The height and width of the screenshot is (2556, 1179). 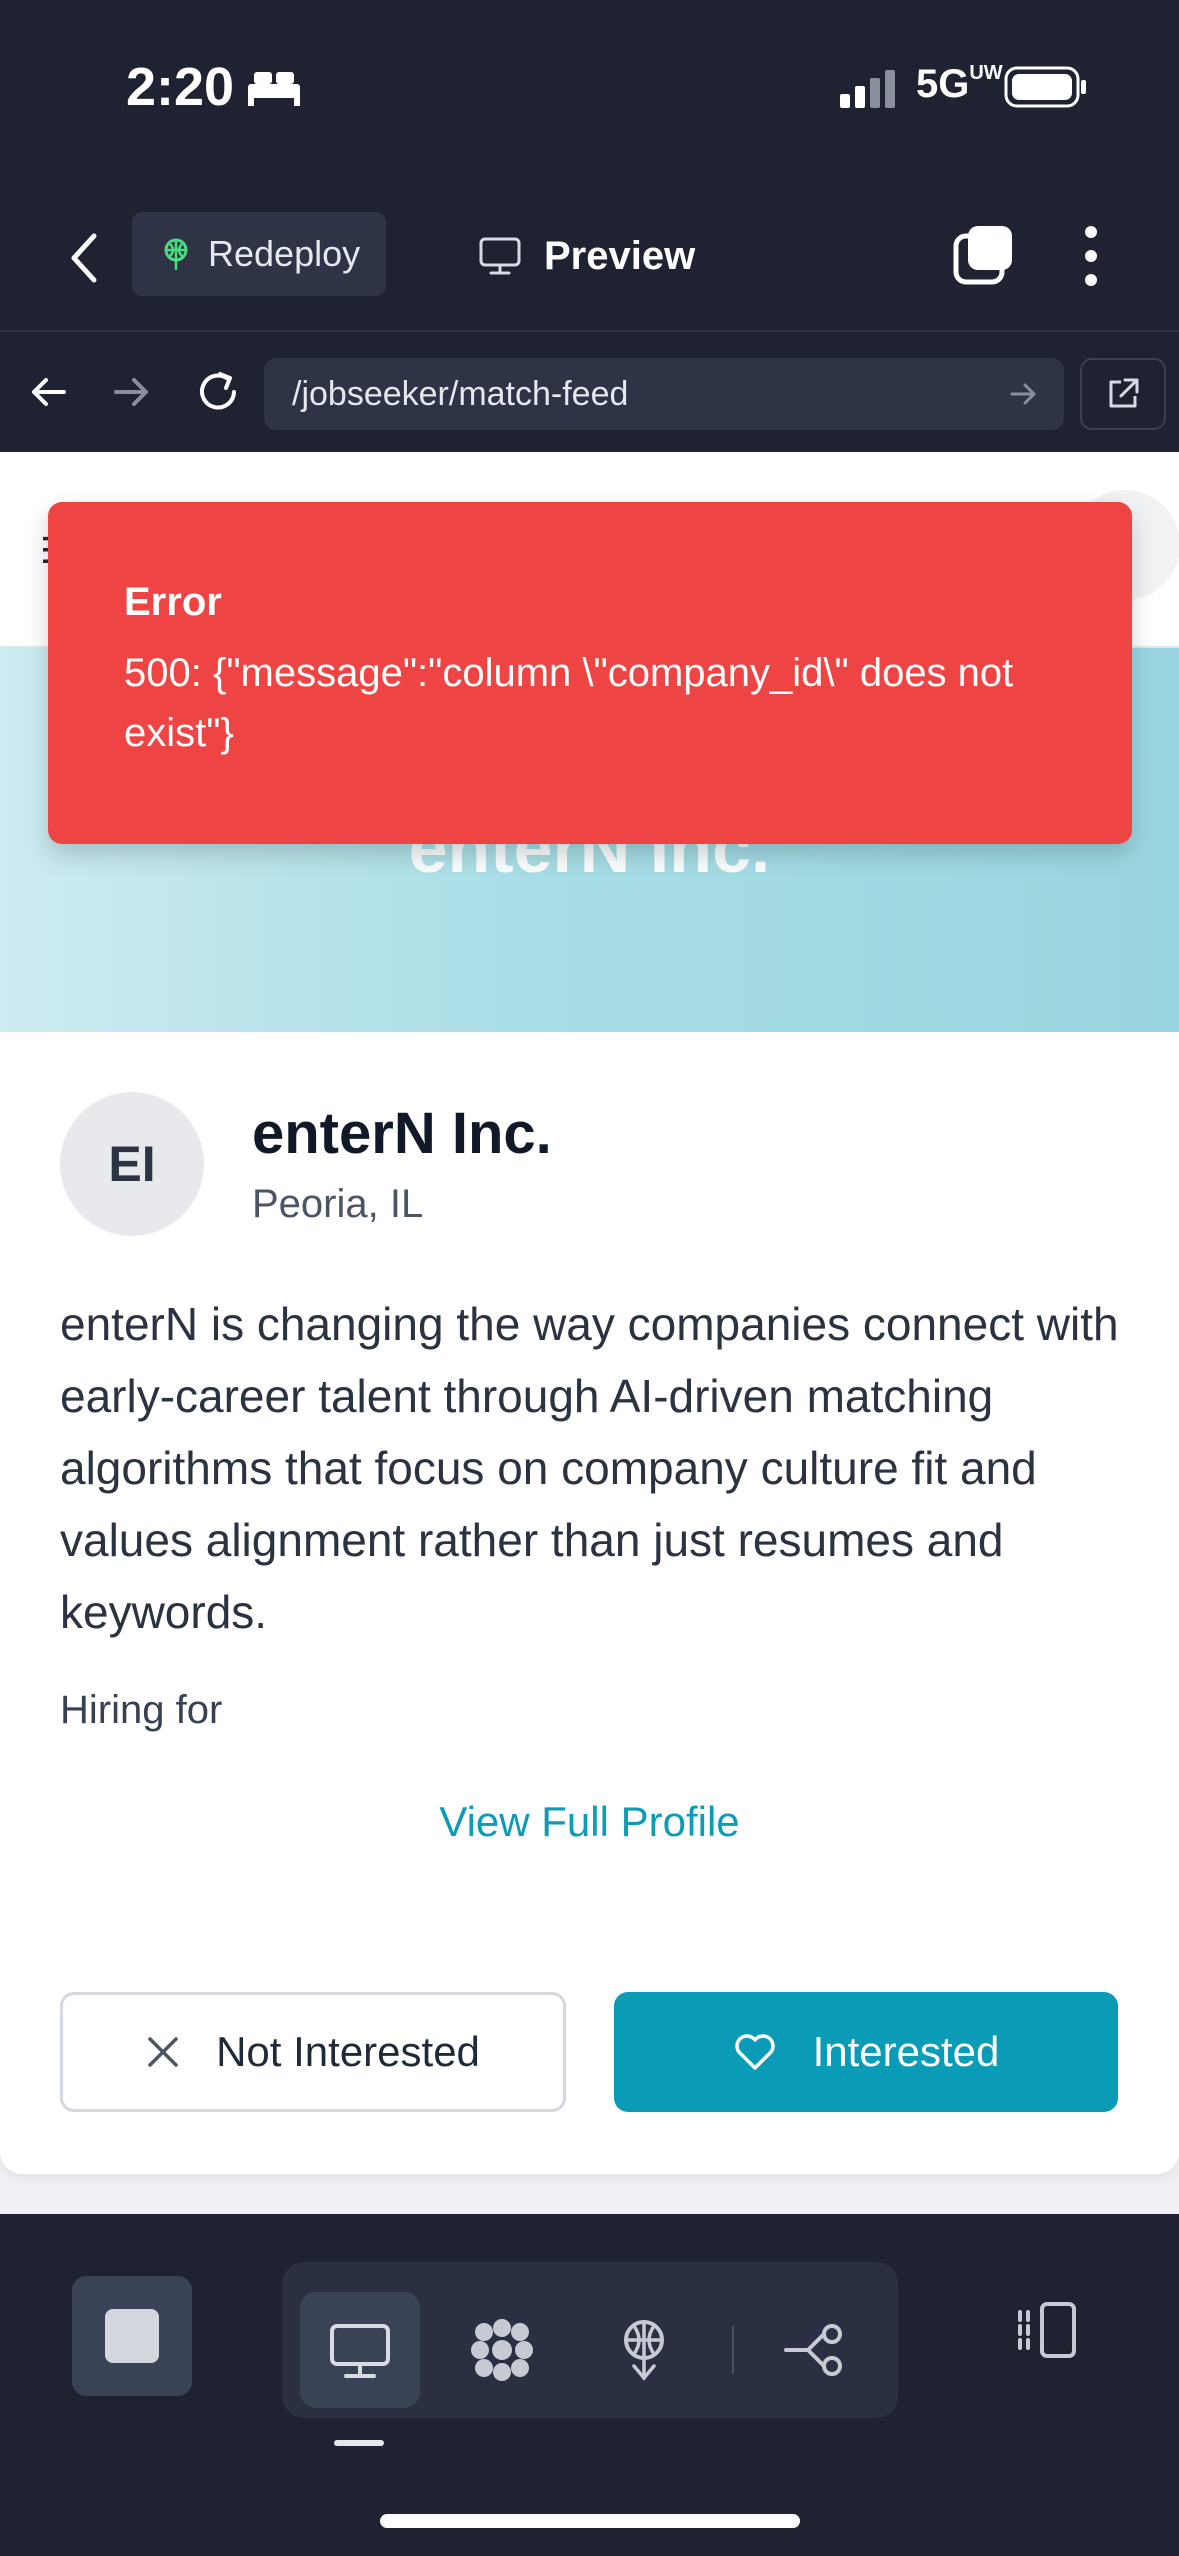 I want to click on url-text: /jobseeker/match-feed, so click(x=460, y=393).